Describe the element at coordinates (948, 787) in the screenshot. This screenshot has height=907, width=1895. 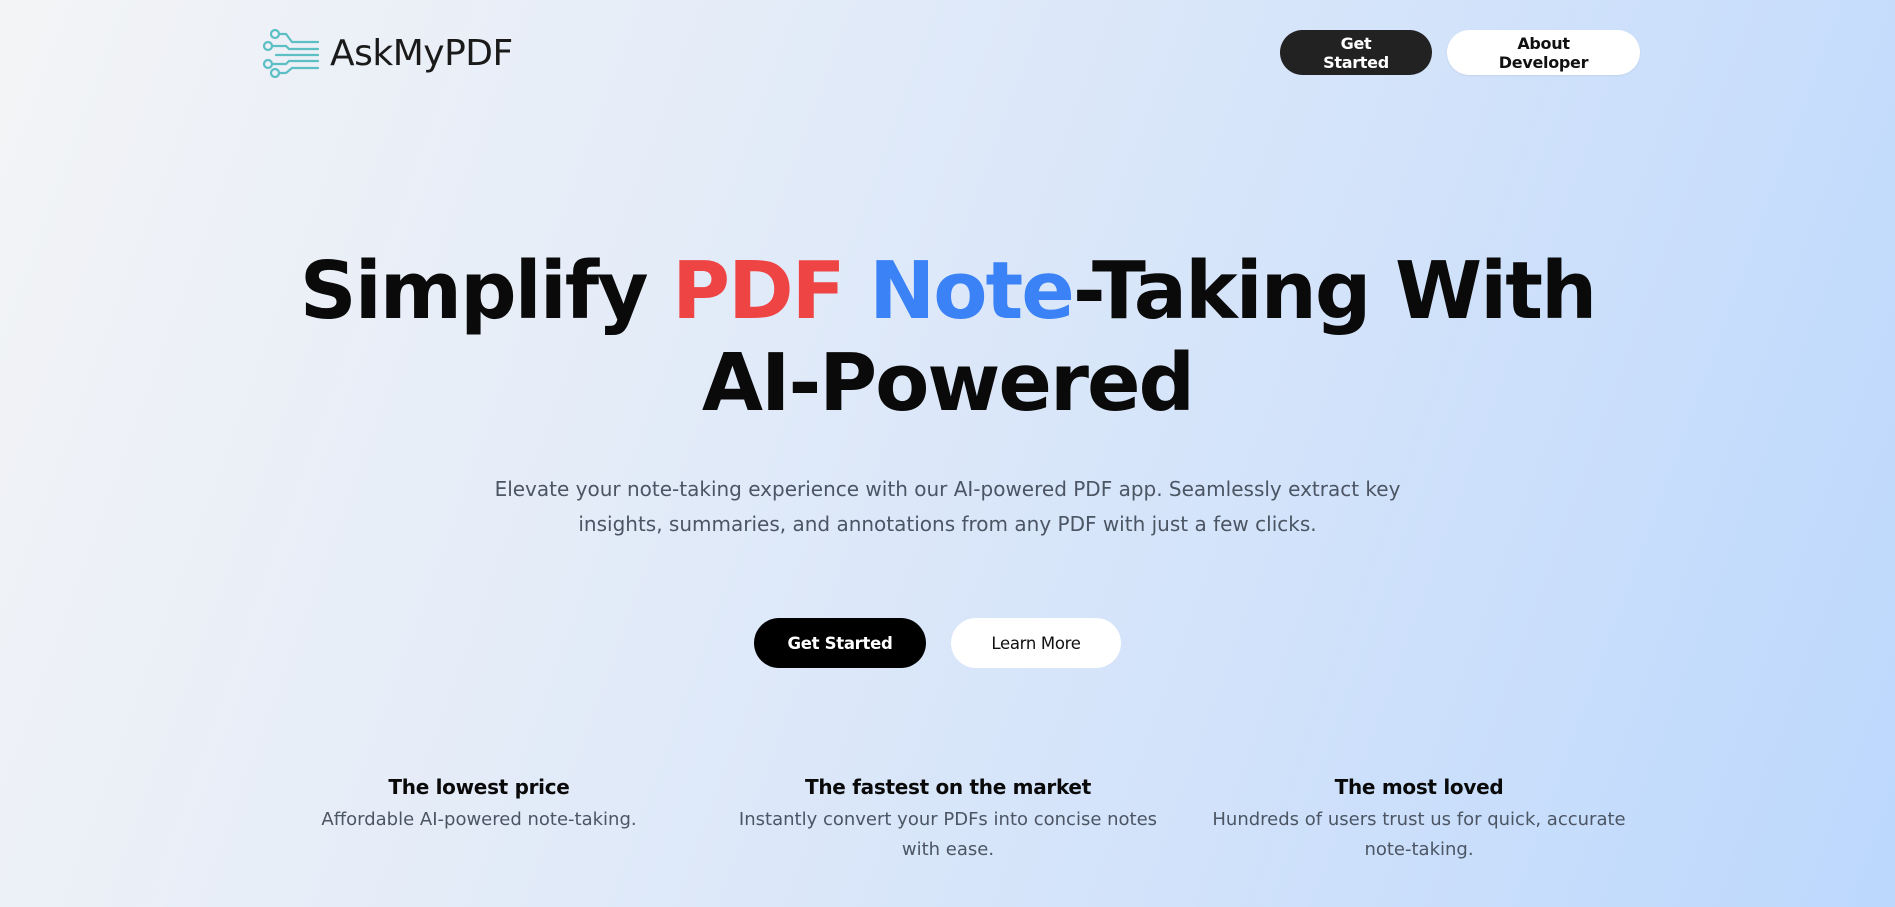
I see `feature-title: The fastest on the market` at that location.